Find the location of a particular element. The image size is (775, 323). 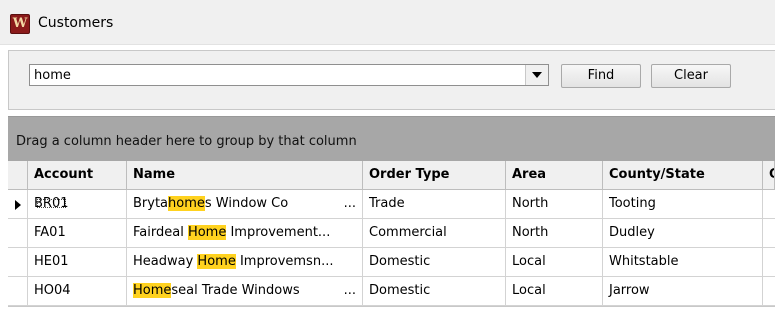

column-header-next: C is located at coordinates (769, 175).